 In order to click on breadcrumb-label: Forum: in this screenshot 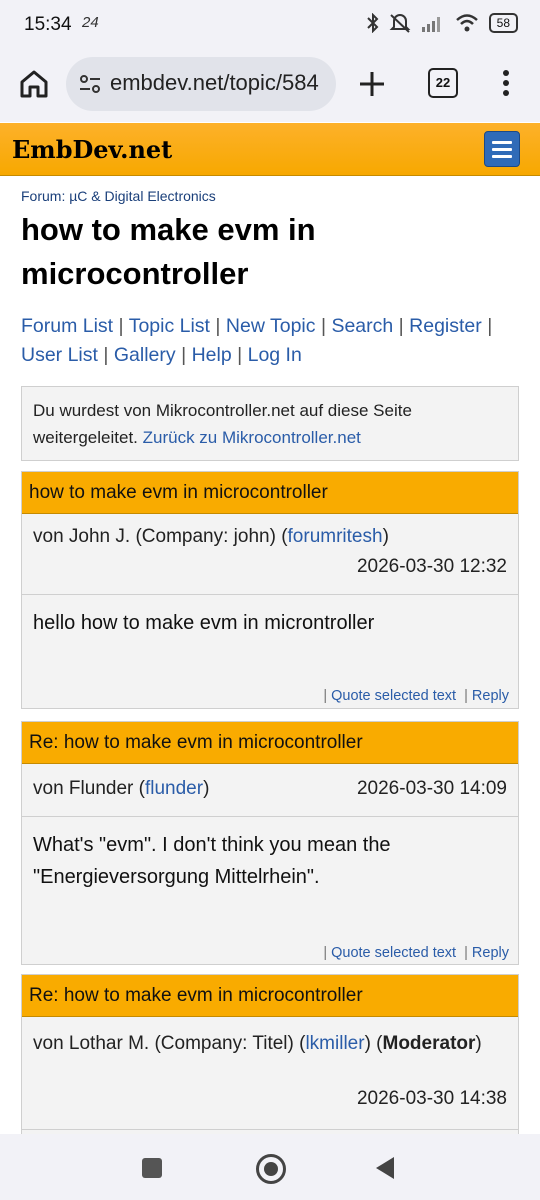, I will do `click(43, 196)`.